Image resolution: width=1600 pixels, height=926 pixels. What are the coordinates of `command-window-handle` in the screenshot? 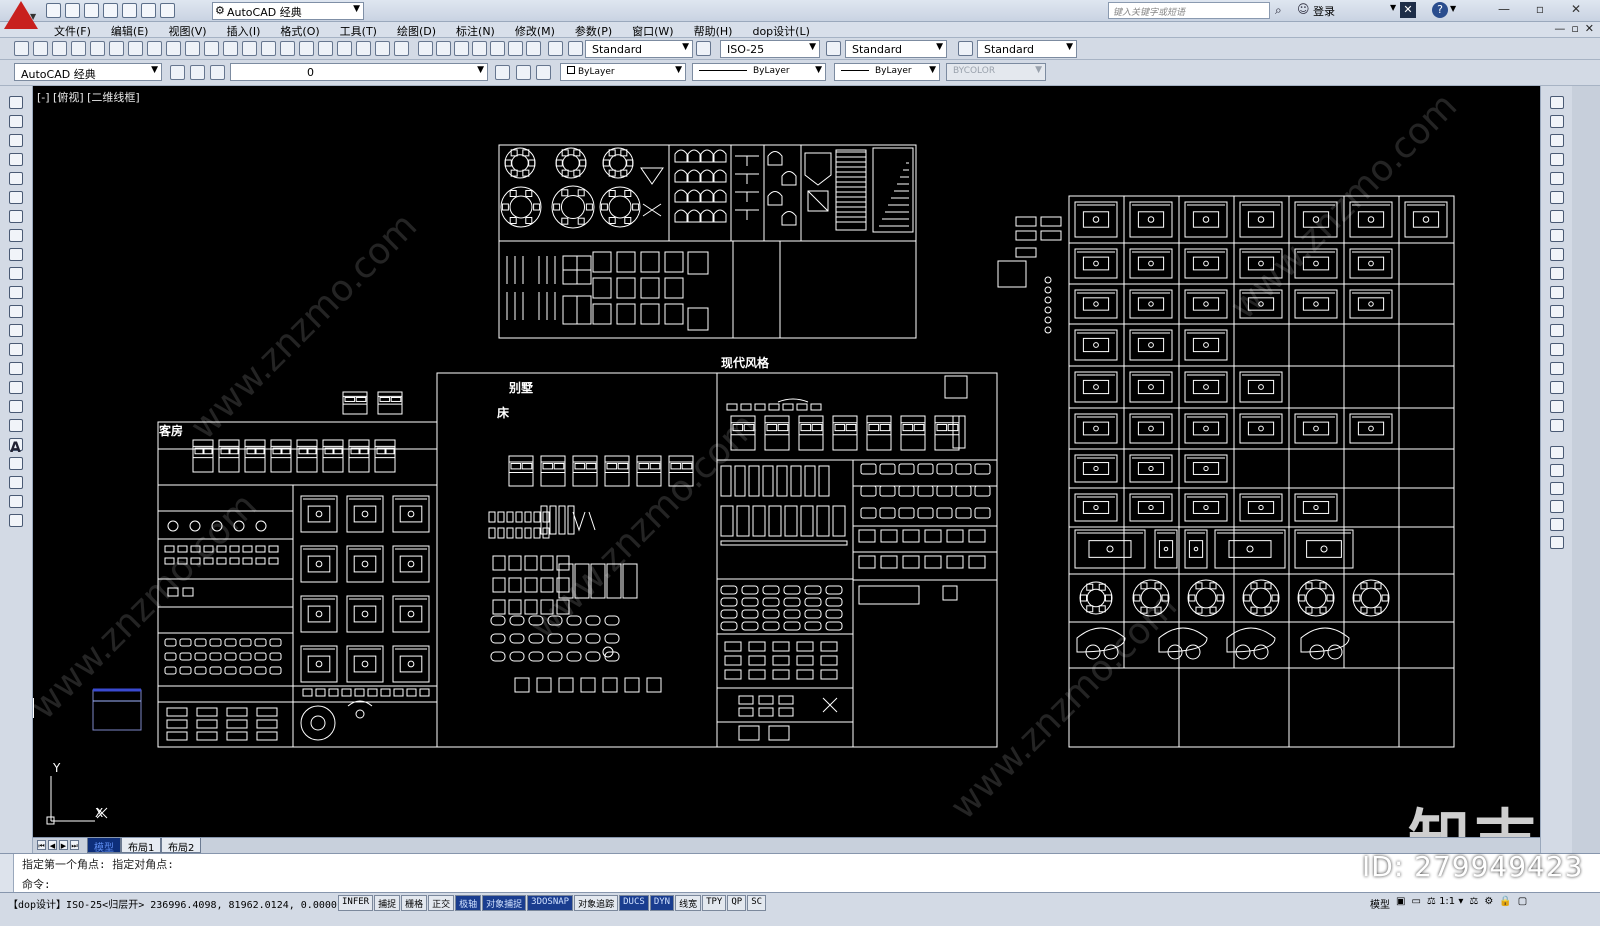 It's located at (7, 873).